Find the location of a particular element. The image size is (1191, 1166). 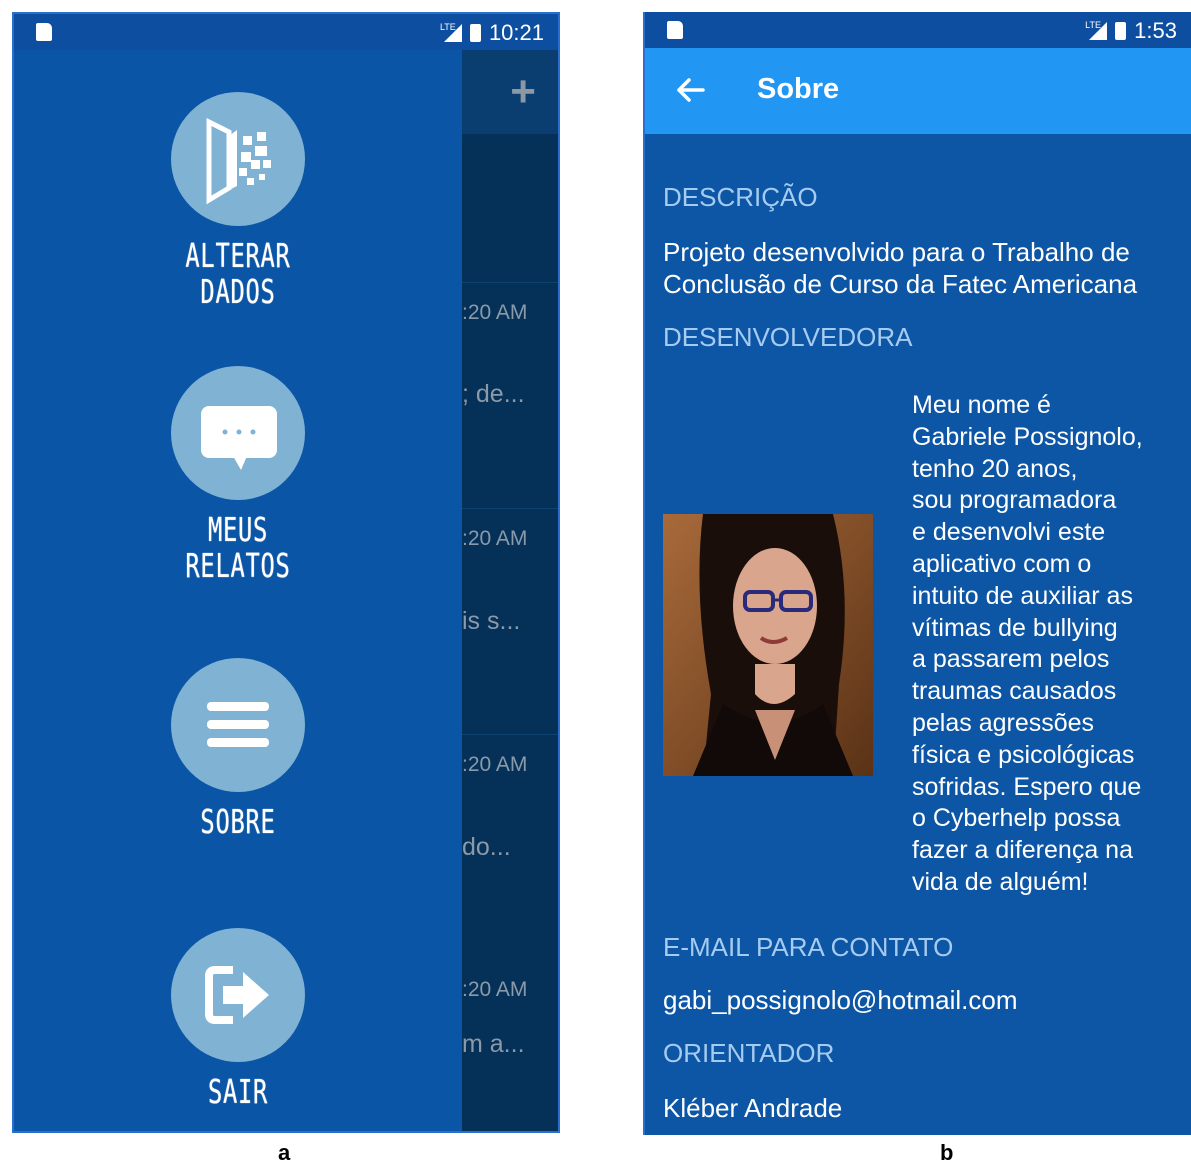

exit-icon is located at coordinates (238, 995).